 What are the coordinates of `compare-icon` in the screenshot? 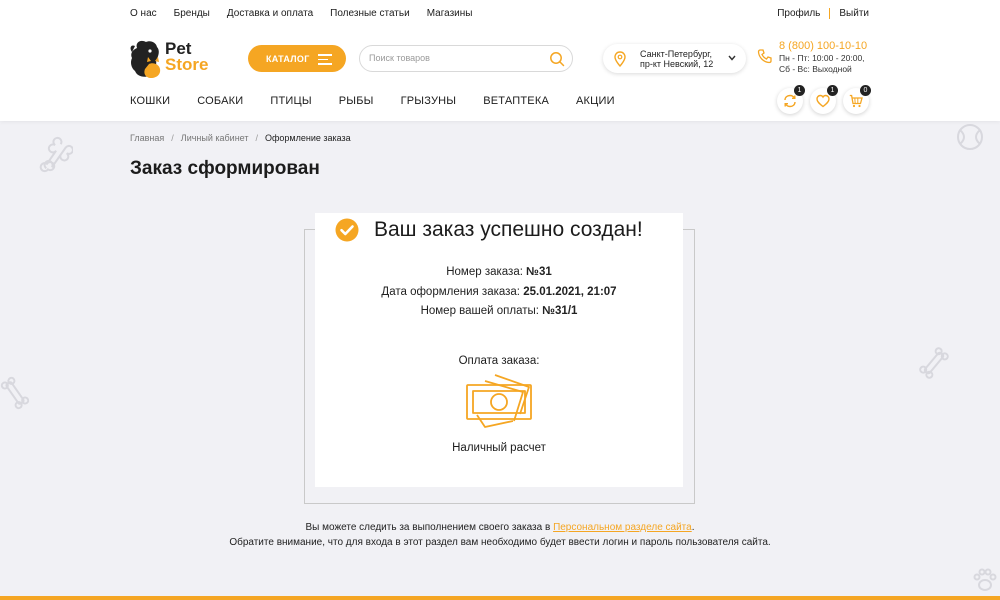 It's located at (790, 101).